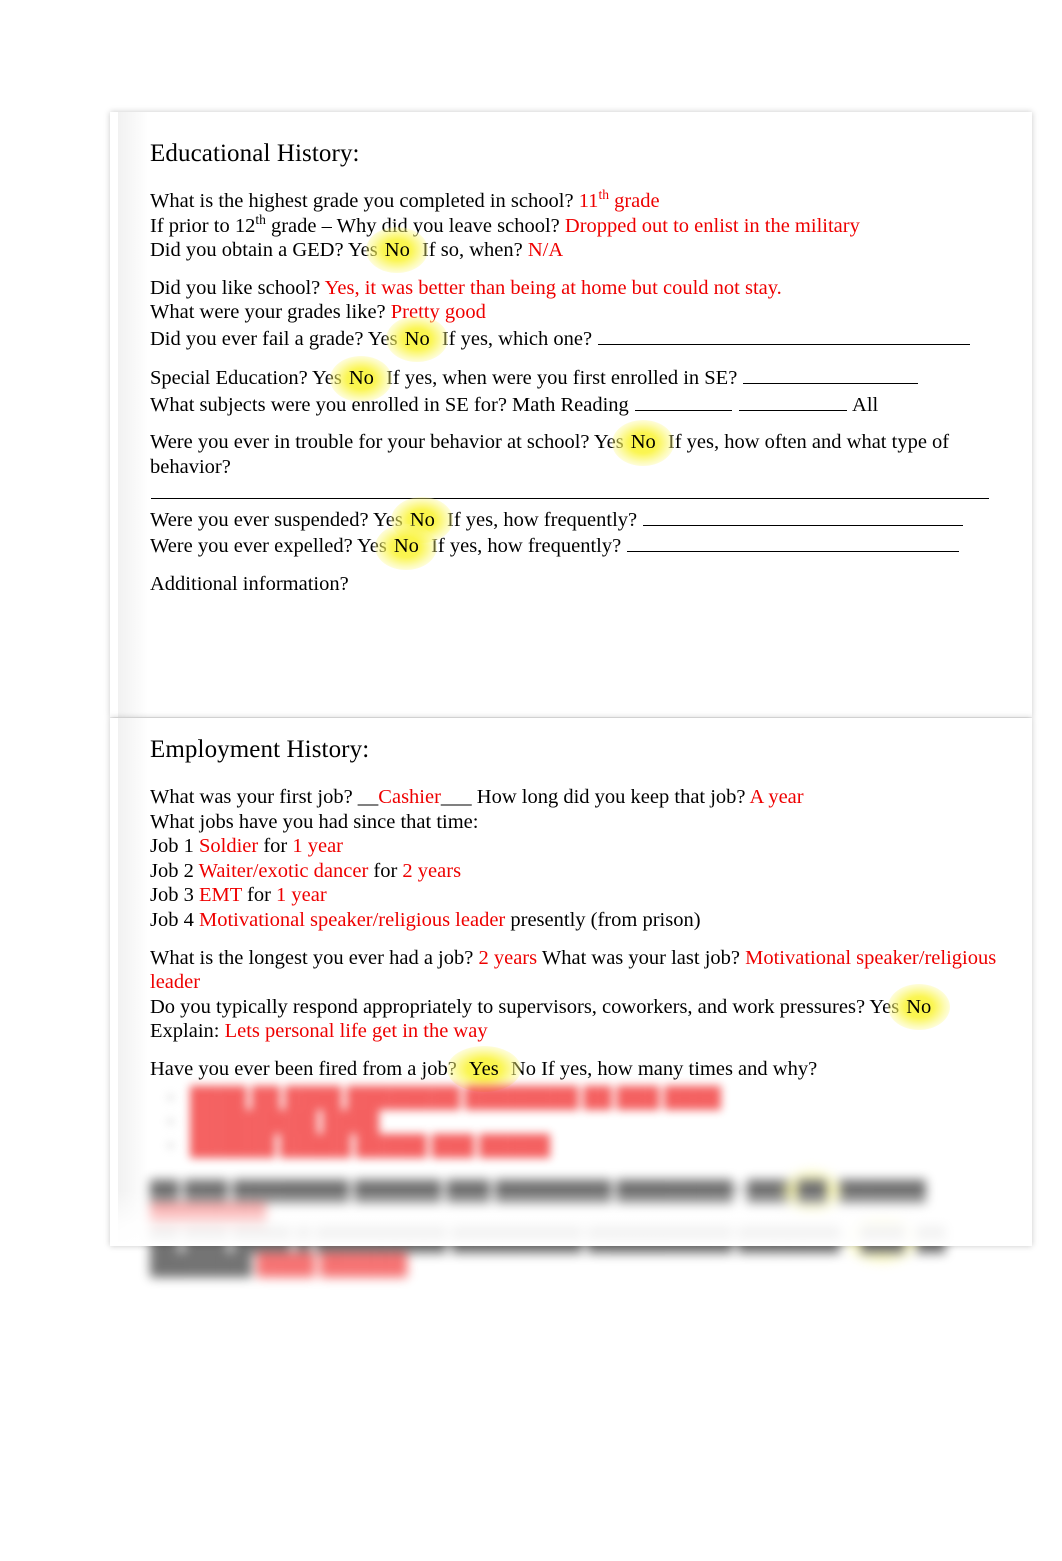  What do you see at coordinates (133, 982) in the screenshot?
I see `page-gutter-shadow` at bounding box center [133, 982].